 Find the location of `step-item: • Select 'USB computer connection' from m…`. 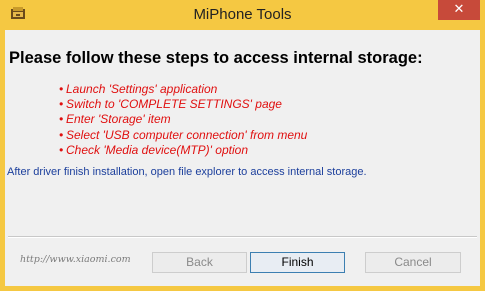

step-item: • Select 'USB computer connection' from m… is located at coordinates (183, 135).